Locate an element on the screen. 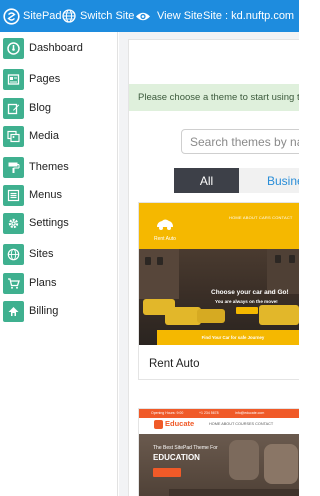 The image size is (320, 496). billing-icon is located at coordinates (13, 311).